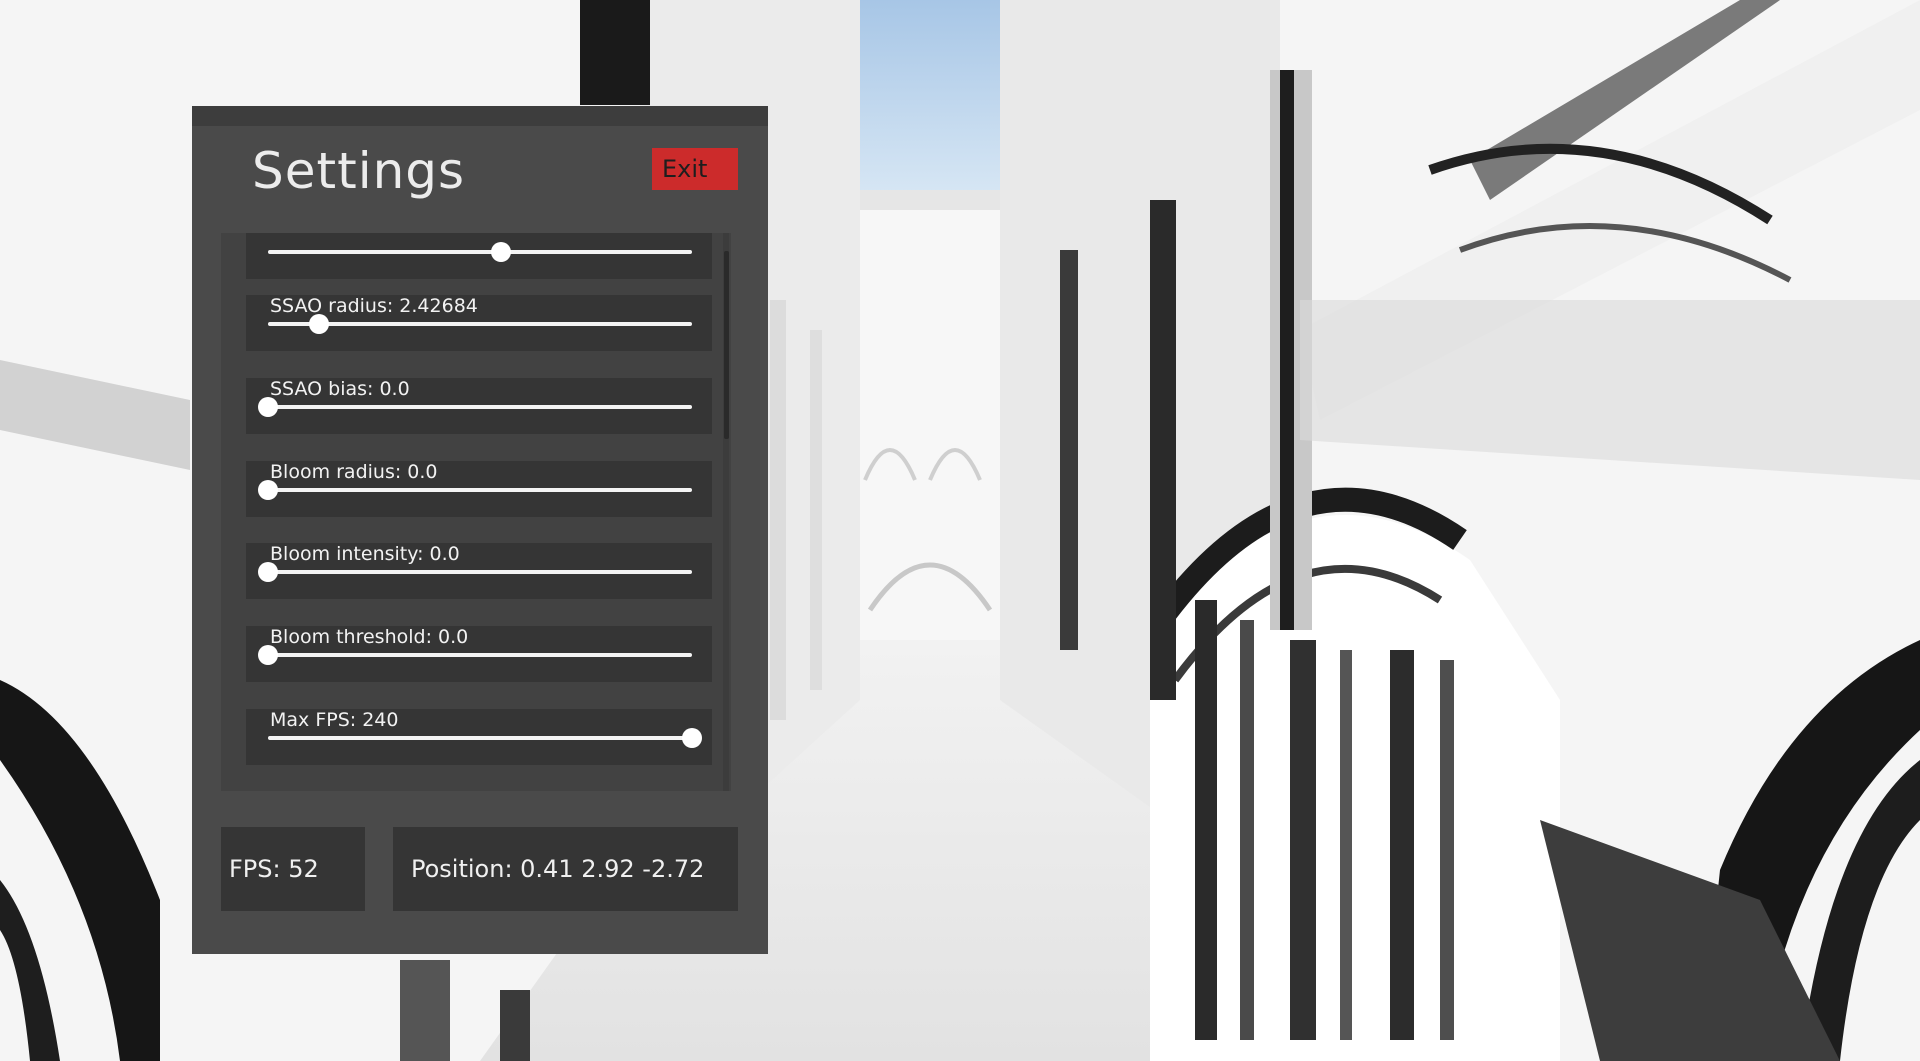  Describe the element at coordinates (340, 389) in the screenshot. I see `slider-label-ssao-bias: SSAO bias: 0.0` at that location.